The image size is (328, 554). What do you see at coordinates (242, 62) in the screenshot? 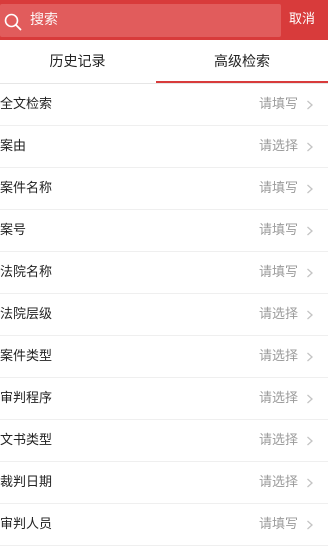
I see `tab-advanced-search: 高级检索` at bounding box center [242, 62].